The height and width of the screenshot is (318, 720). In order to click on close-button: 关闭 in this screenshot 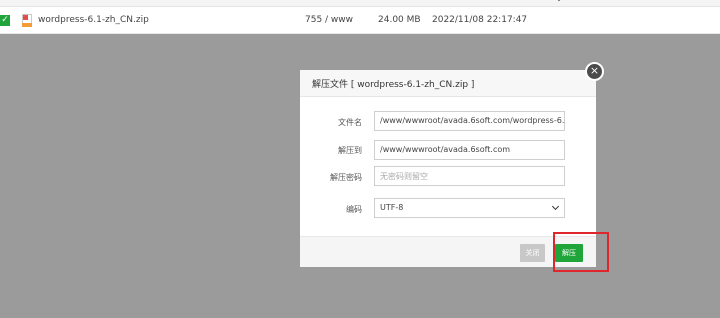, I will do `click(532, 253)`.